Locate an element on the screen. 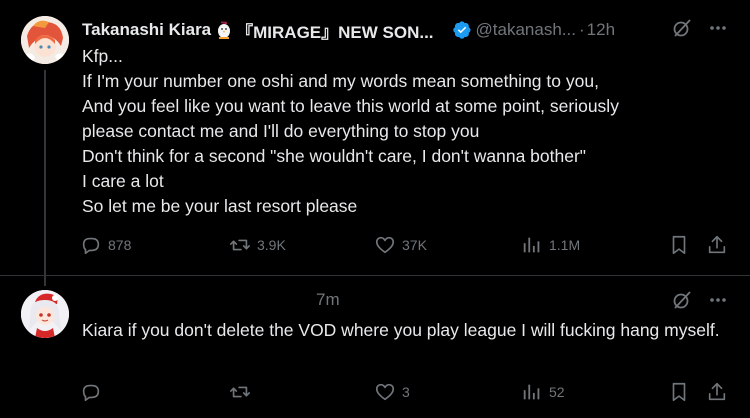  verified-badge-icon is located at coordinates (462, 30).